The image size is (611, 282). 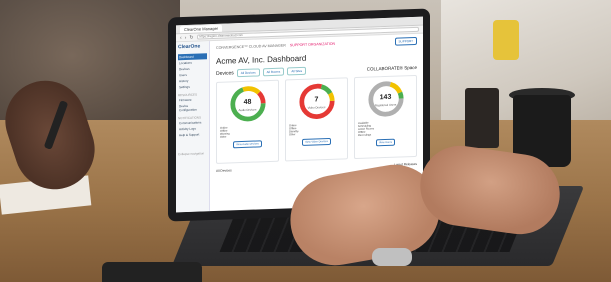 What do you see at coordinates (247, 144) in the screenshot?
I see `view-audio-button: View Audio Devices` at bounding box center [247, 144].